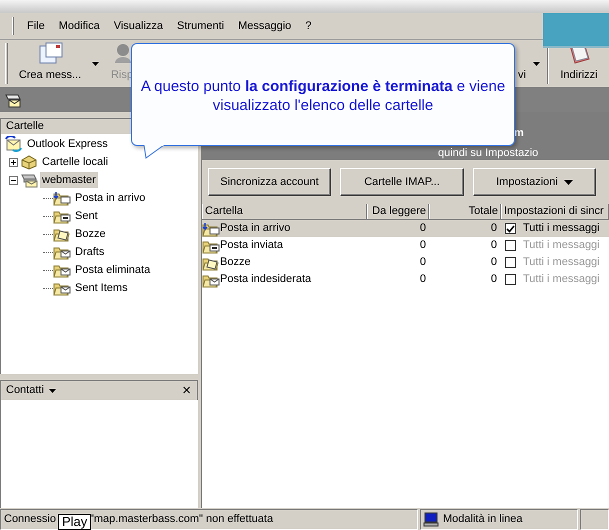 This screenshot has height=530, width=609. Describe the element at coordinates (576, 30) in the screenshot. I see `overlay-panel` at that location.